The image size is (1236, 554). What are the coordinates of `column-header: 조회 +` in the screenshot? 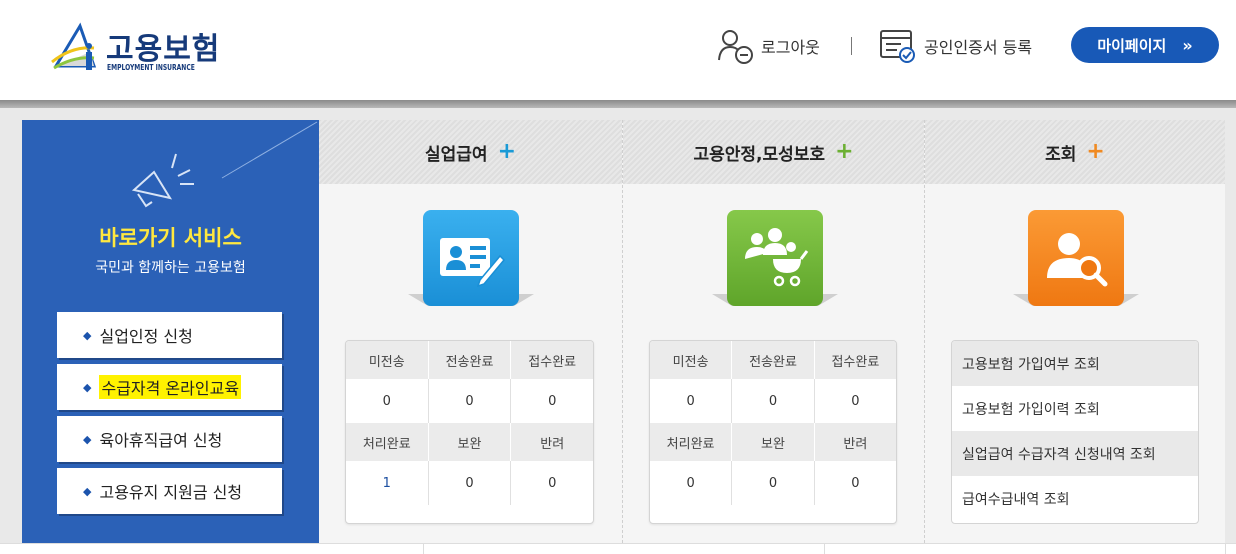 It's located at (1075, 152).